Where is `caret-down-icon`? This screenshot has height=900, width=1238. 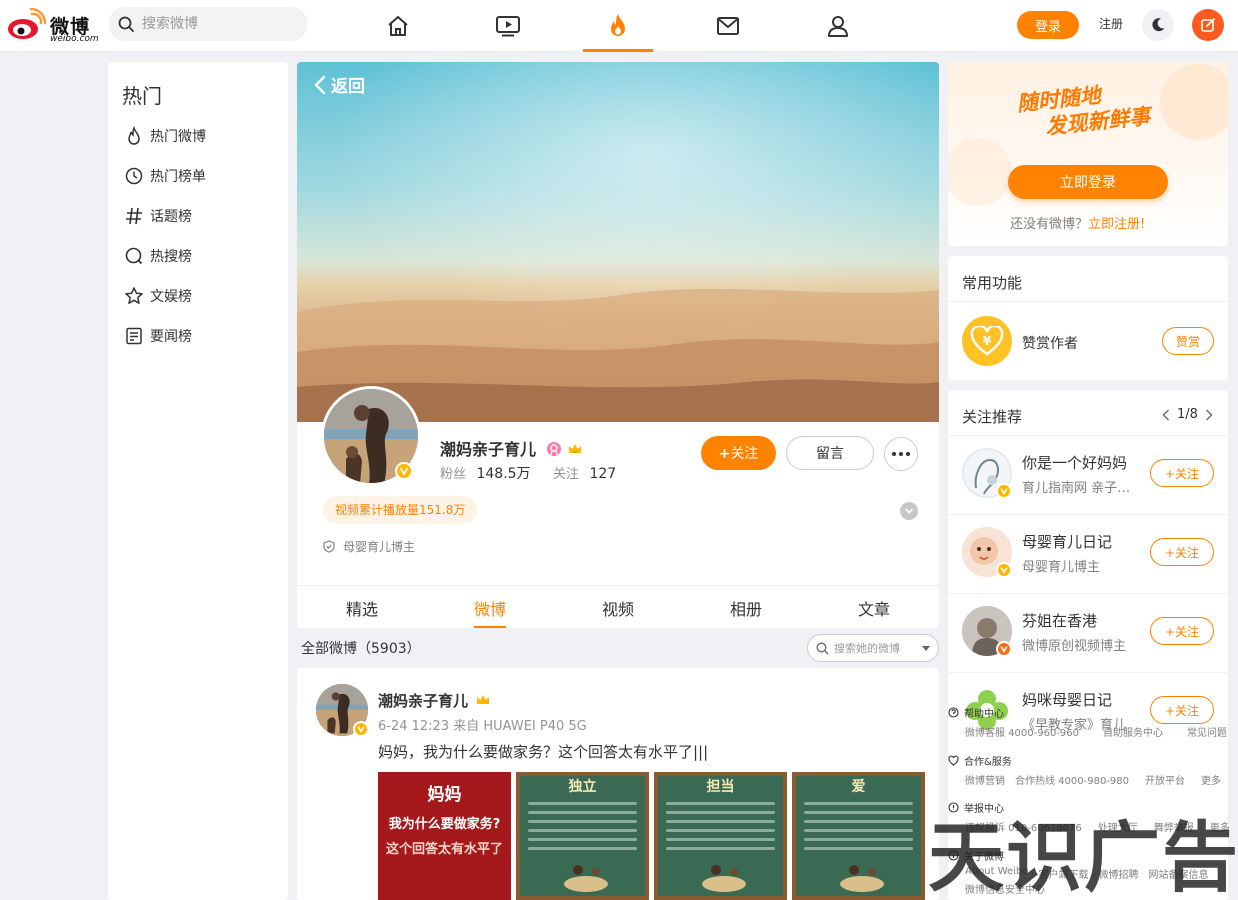 caret-down-icon is located at coordinates (926, 648).